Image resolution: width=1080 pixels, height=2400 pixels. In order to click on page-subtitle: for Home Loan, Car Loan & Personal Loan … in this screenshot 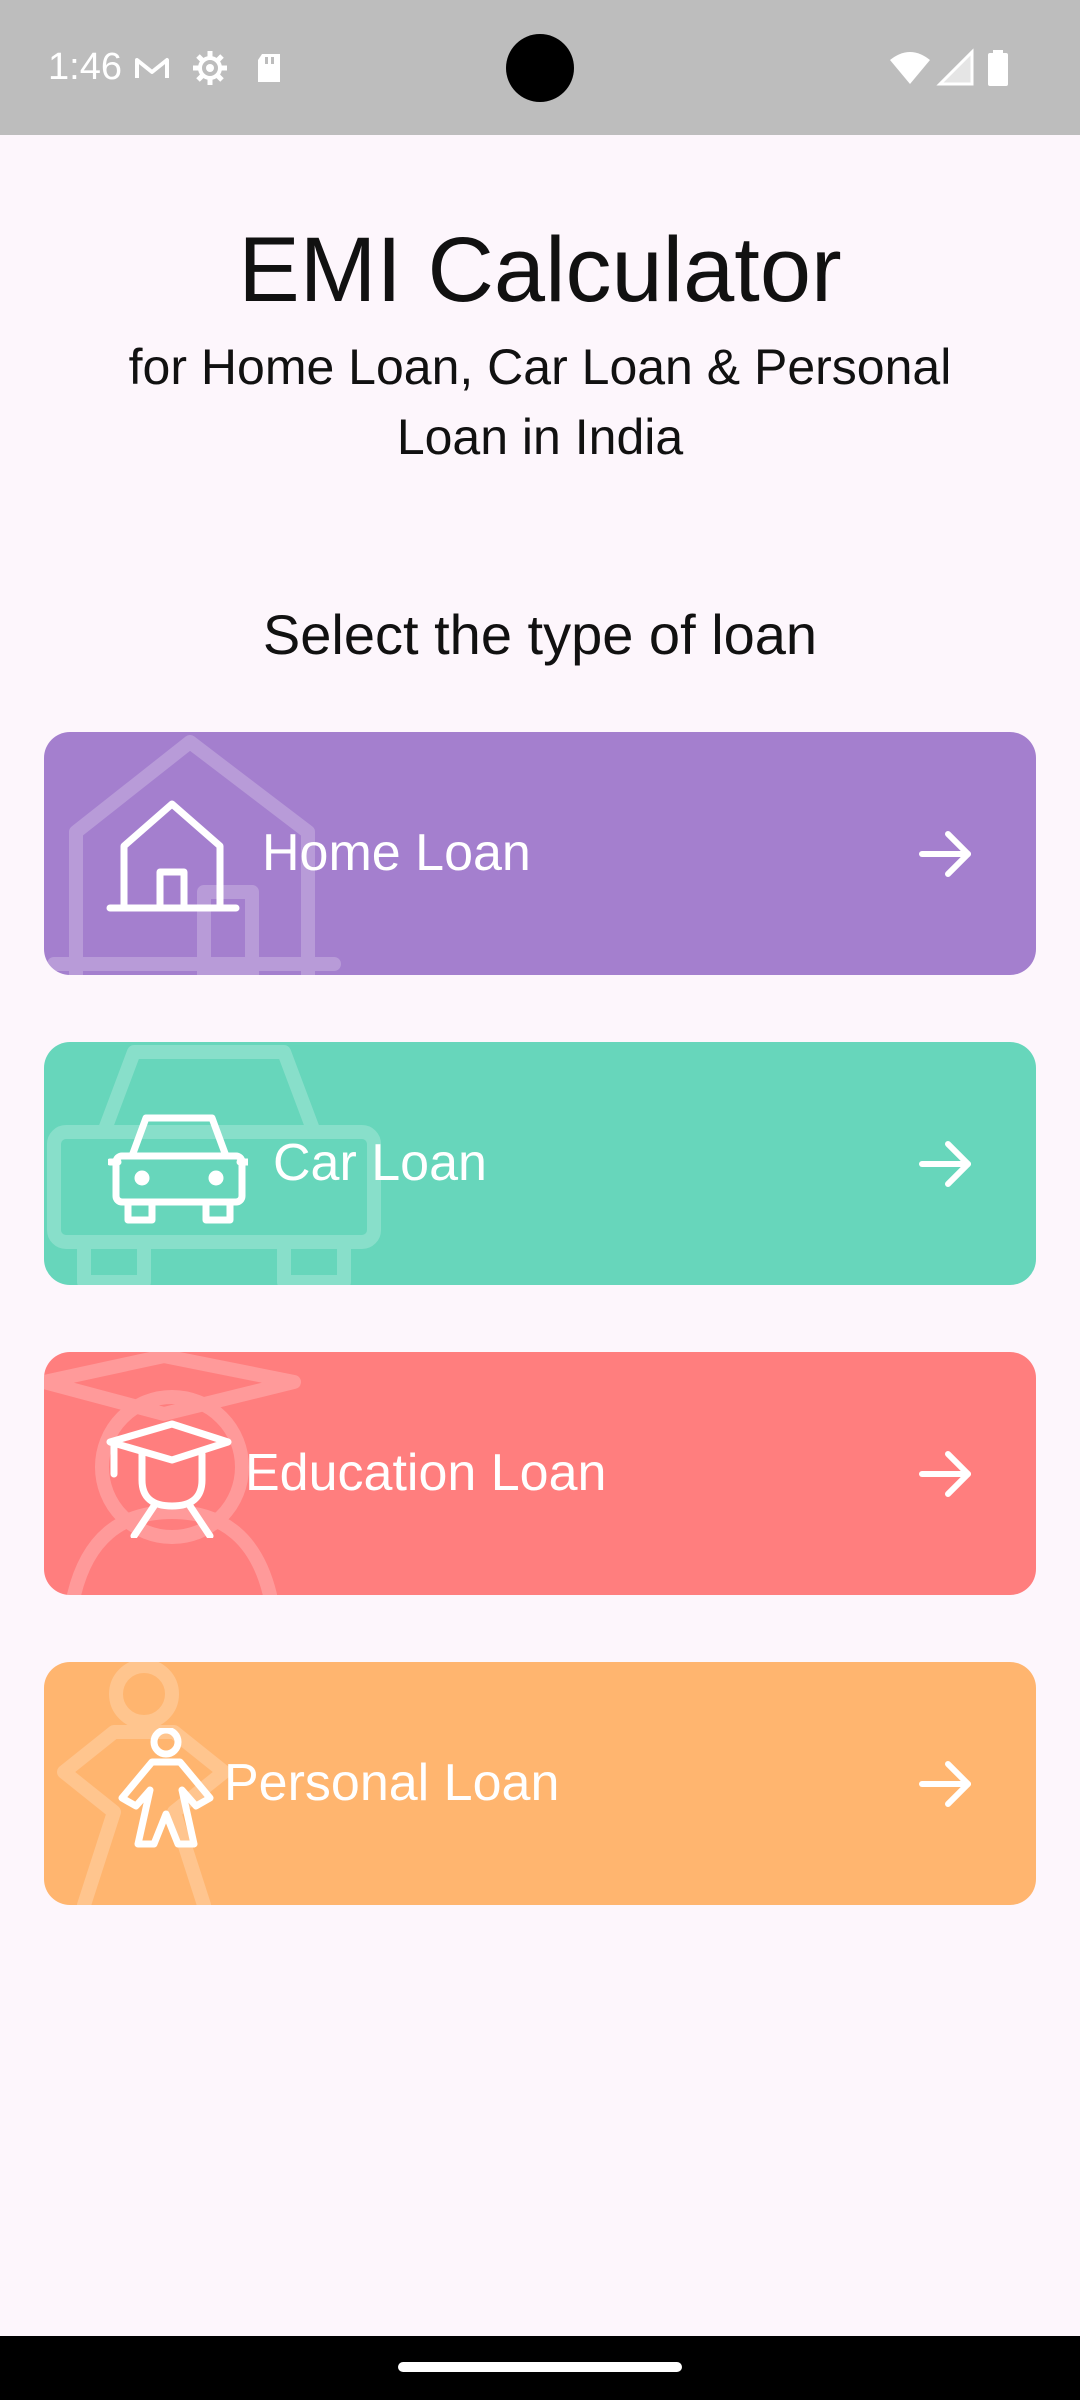, I will do `click(540, 402)`.